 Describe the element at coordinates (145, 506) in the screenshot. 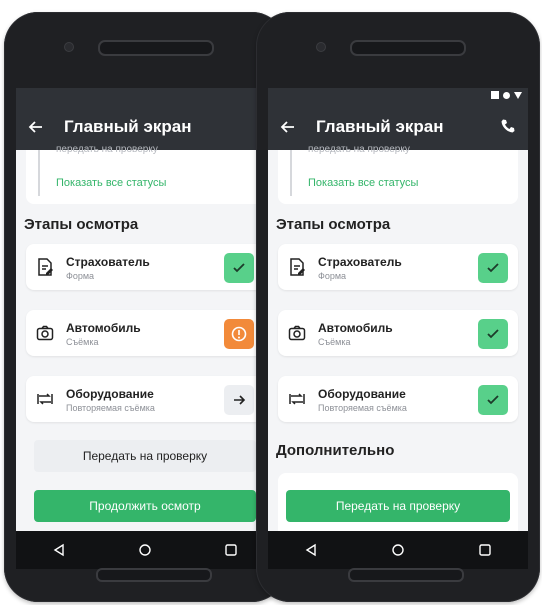

I see `continue-inspection-button: Продолжить осмотр` at that location.